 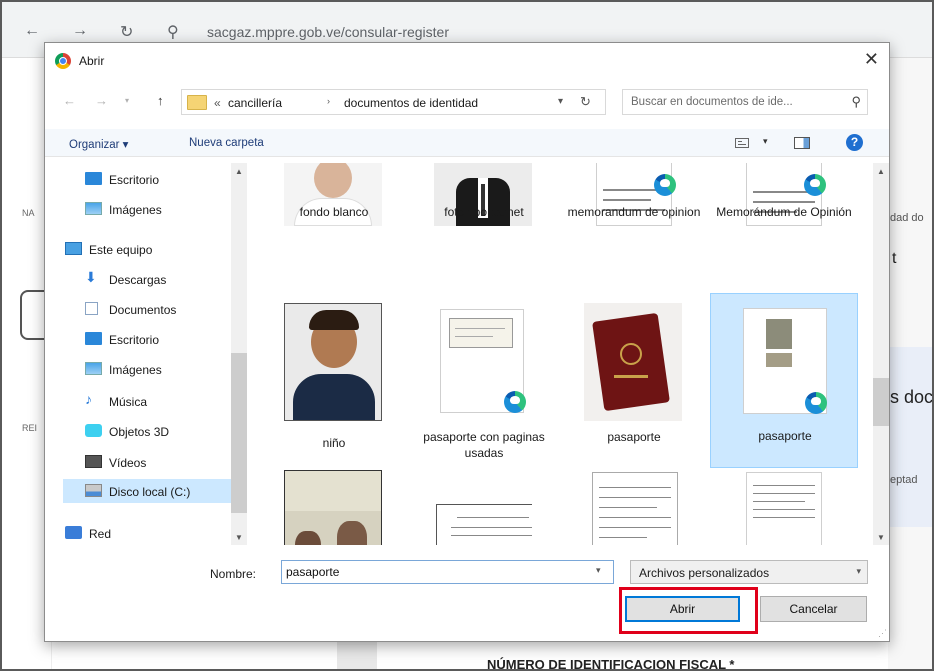 What do you see at coordinates (128, 463) in the screenshot?
I see `nav-item-label: Vídeos` at bounding box center [128, 463].